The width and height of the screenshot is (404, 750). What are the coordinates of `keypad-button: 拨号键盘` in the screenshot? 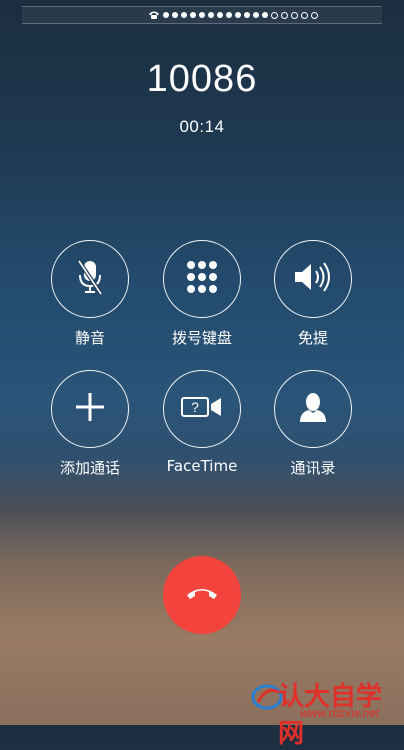 It's located at (202, 294).